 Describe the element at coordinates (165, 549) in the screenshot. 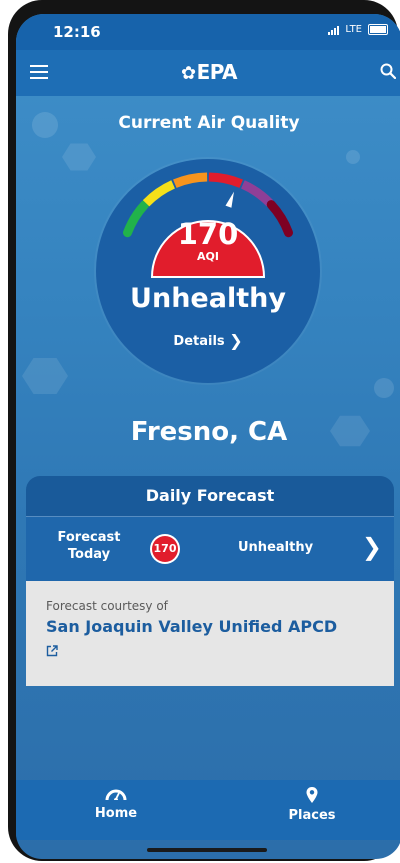

I see `forecast-aqi-badge: 170` at that location.